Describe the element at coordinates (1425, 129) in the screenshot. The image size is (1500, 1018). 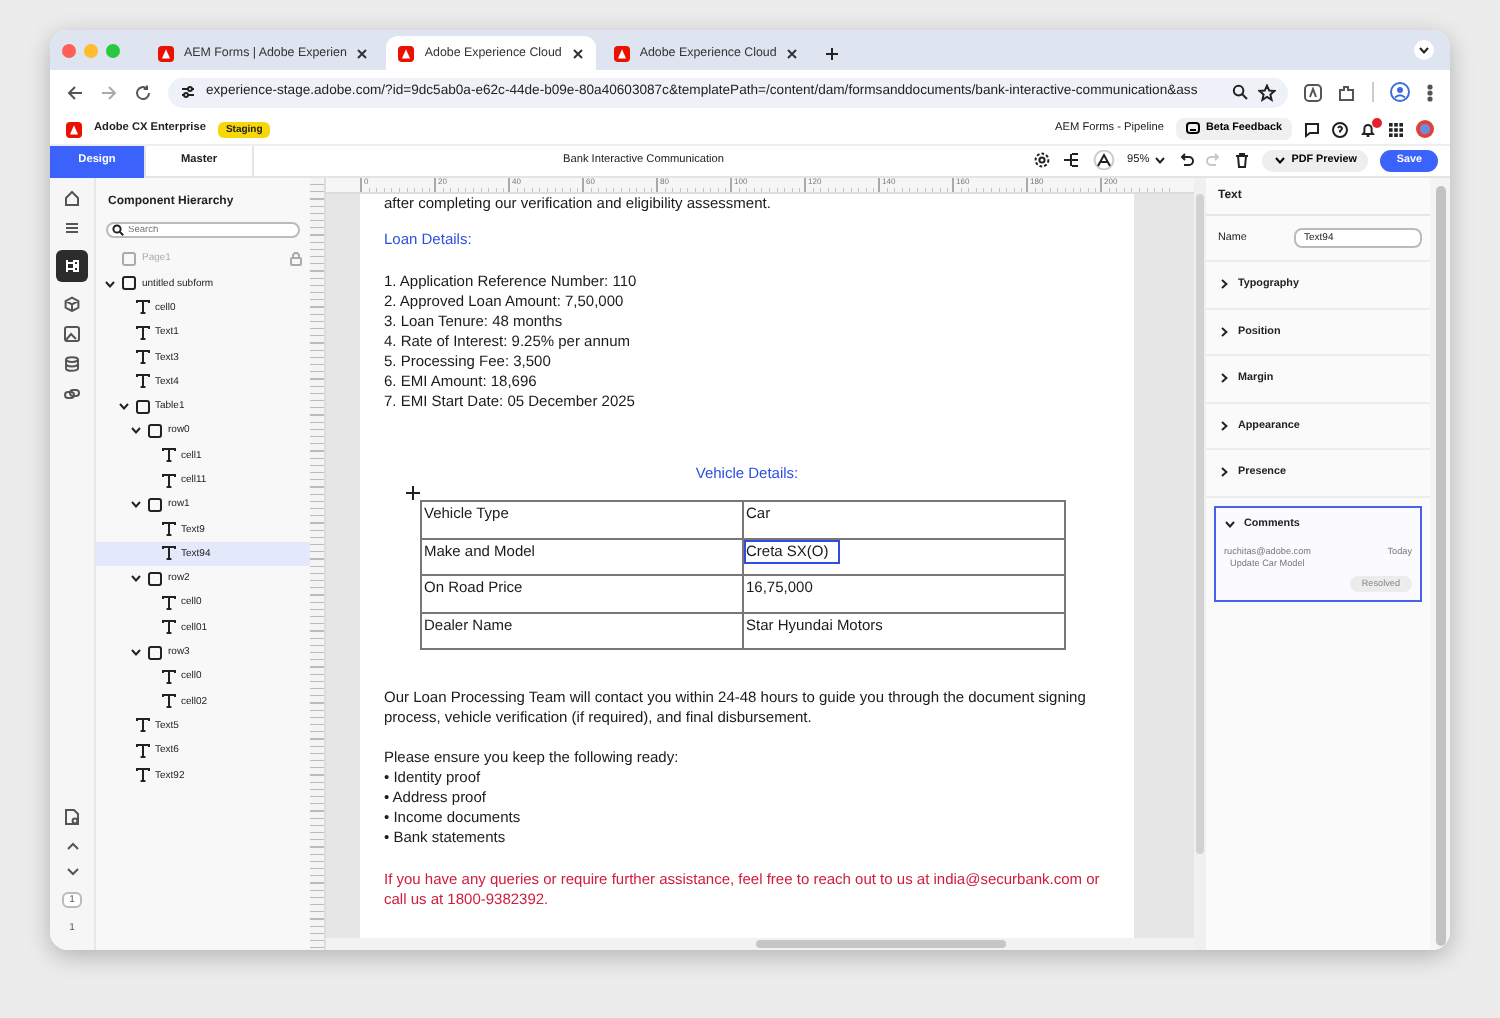
I see `avatar-icon` at that location.